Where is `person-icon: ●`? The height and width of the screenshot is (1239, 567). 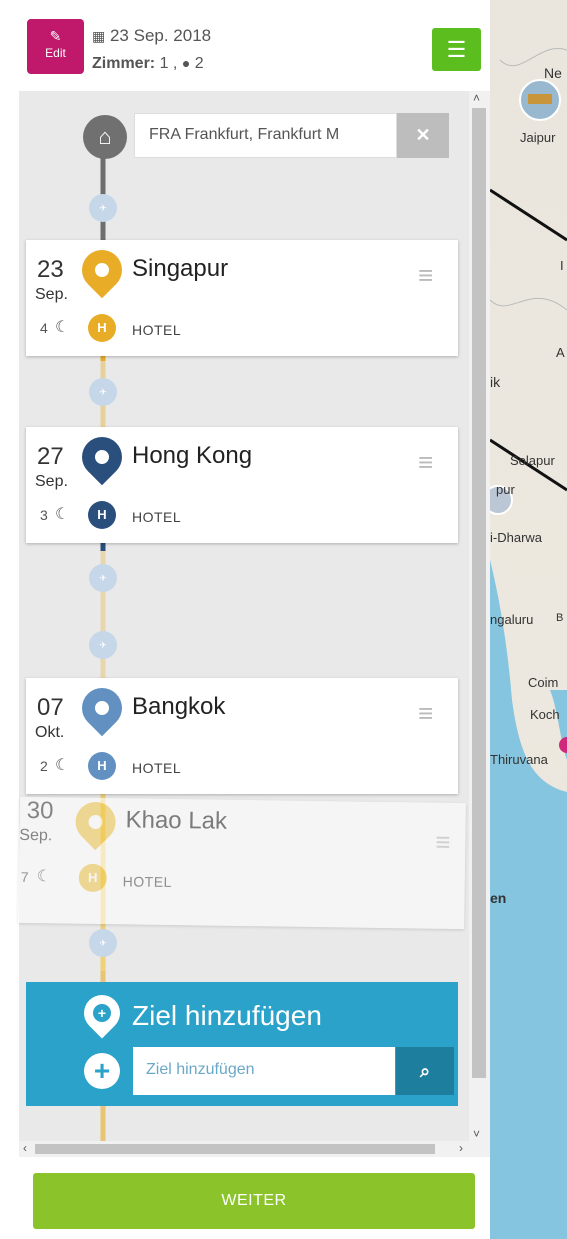
person-icon: ● is located at coordinates (186, 63).